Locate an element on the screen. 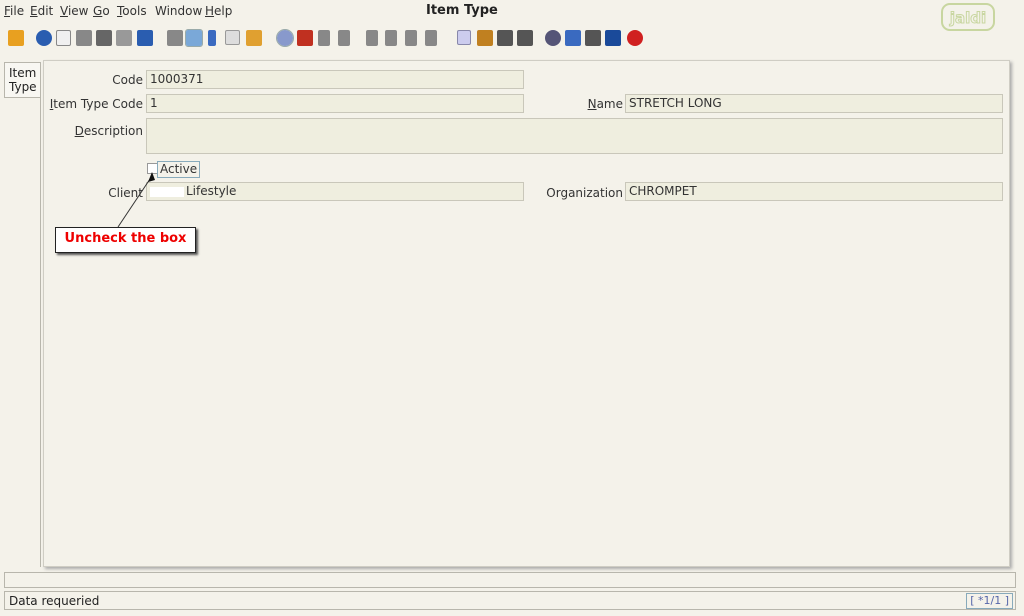 The height and width of the screenshot is (616, 1024). record-indicator: [ *1/1 ] is located at coordinates (989, 601).